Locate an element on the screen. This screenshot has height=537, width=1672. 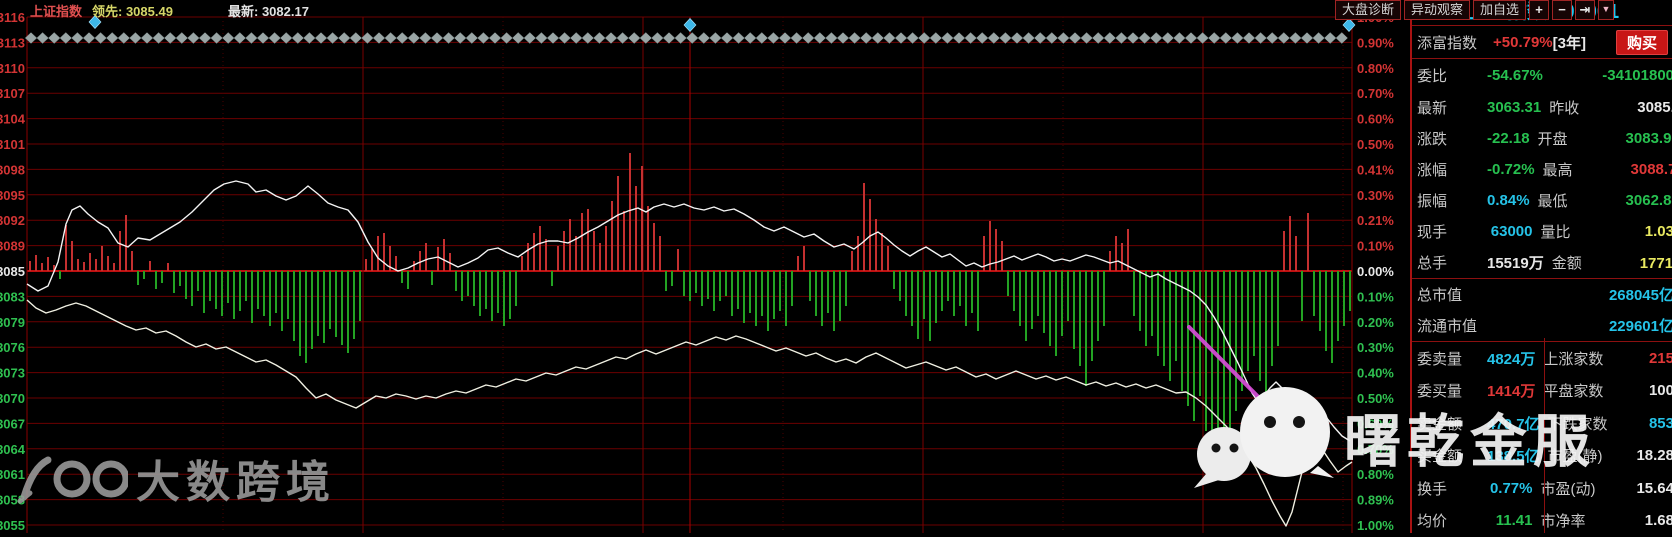
zoom-out-button: − is located at coordinates (1562, 10).